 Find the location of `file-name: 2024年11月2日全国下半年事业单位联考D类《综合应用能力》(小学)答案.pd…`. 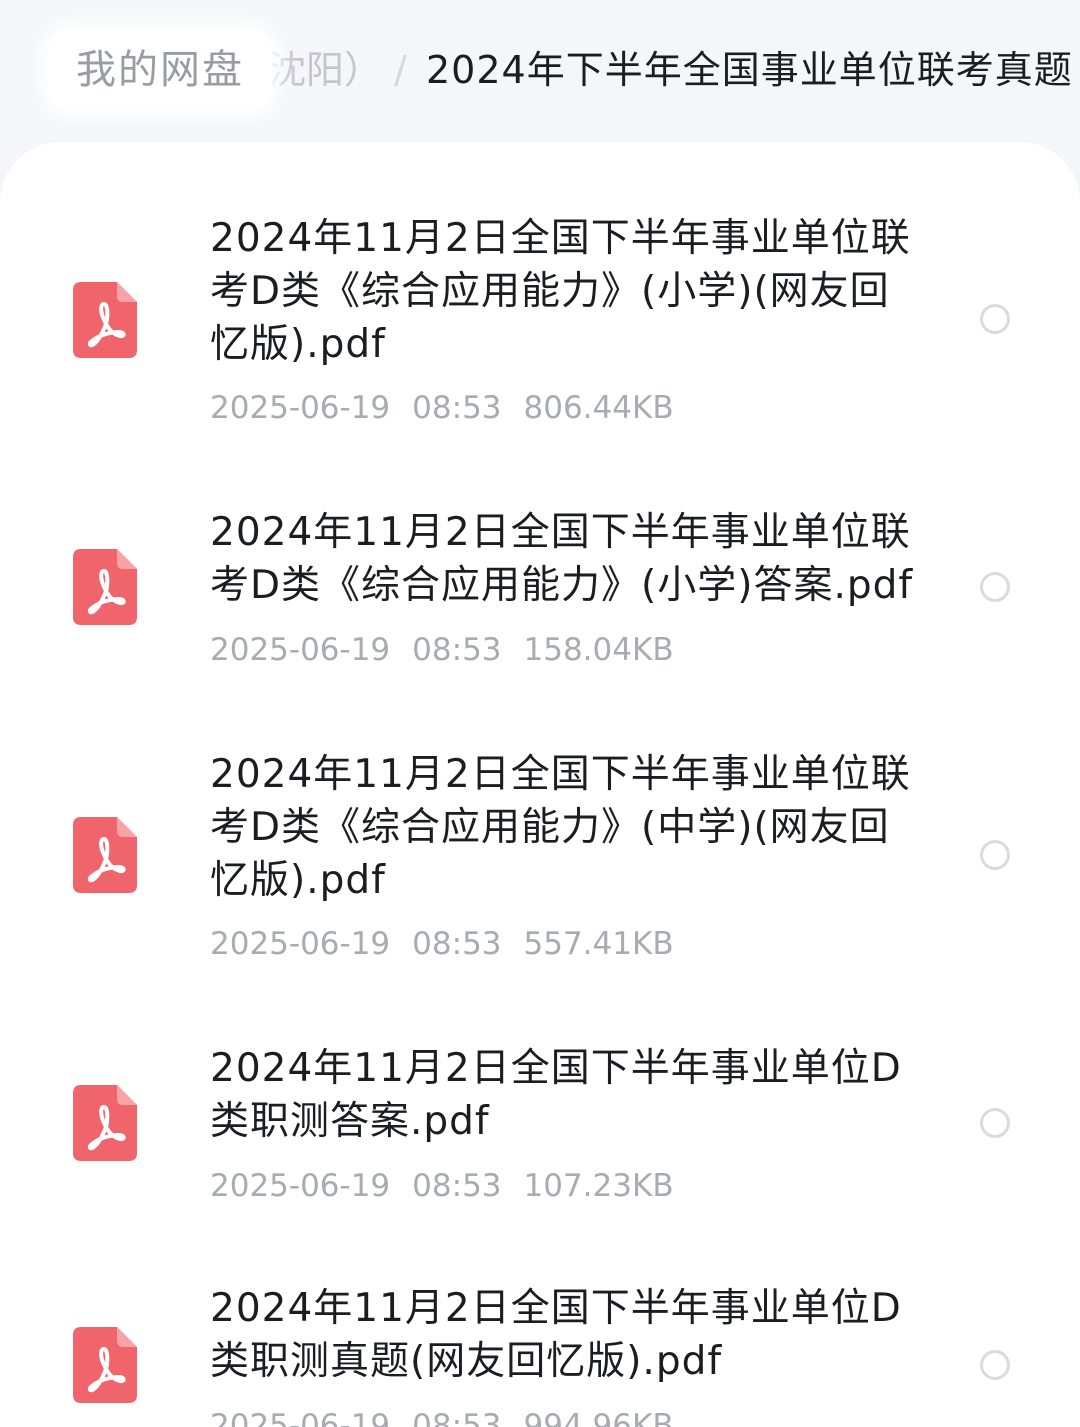

file-name: 2024年11月2日全国下半年事业单位联考D类《综合应用能力》(小学)答案.pd… is located at coordinates (562, 559).